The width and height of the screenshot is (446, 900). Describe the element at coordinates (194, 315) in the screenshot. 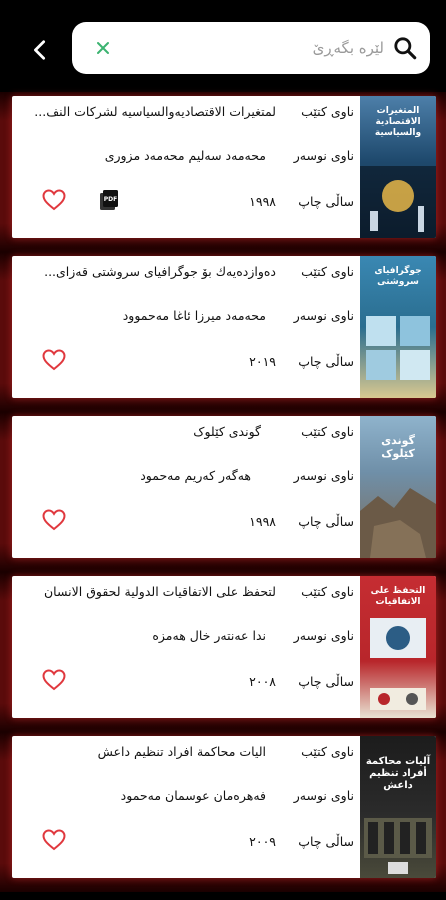

I see `book-author: محەمەد میرزا ئاغا مەحموود` at that location.